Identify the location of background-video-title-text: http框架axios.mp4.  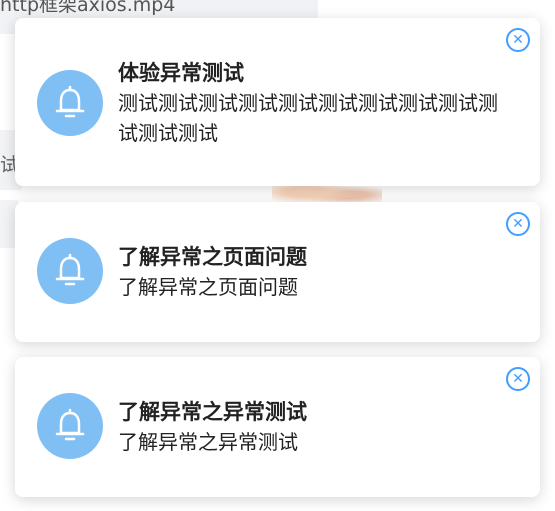
(88, 8).